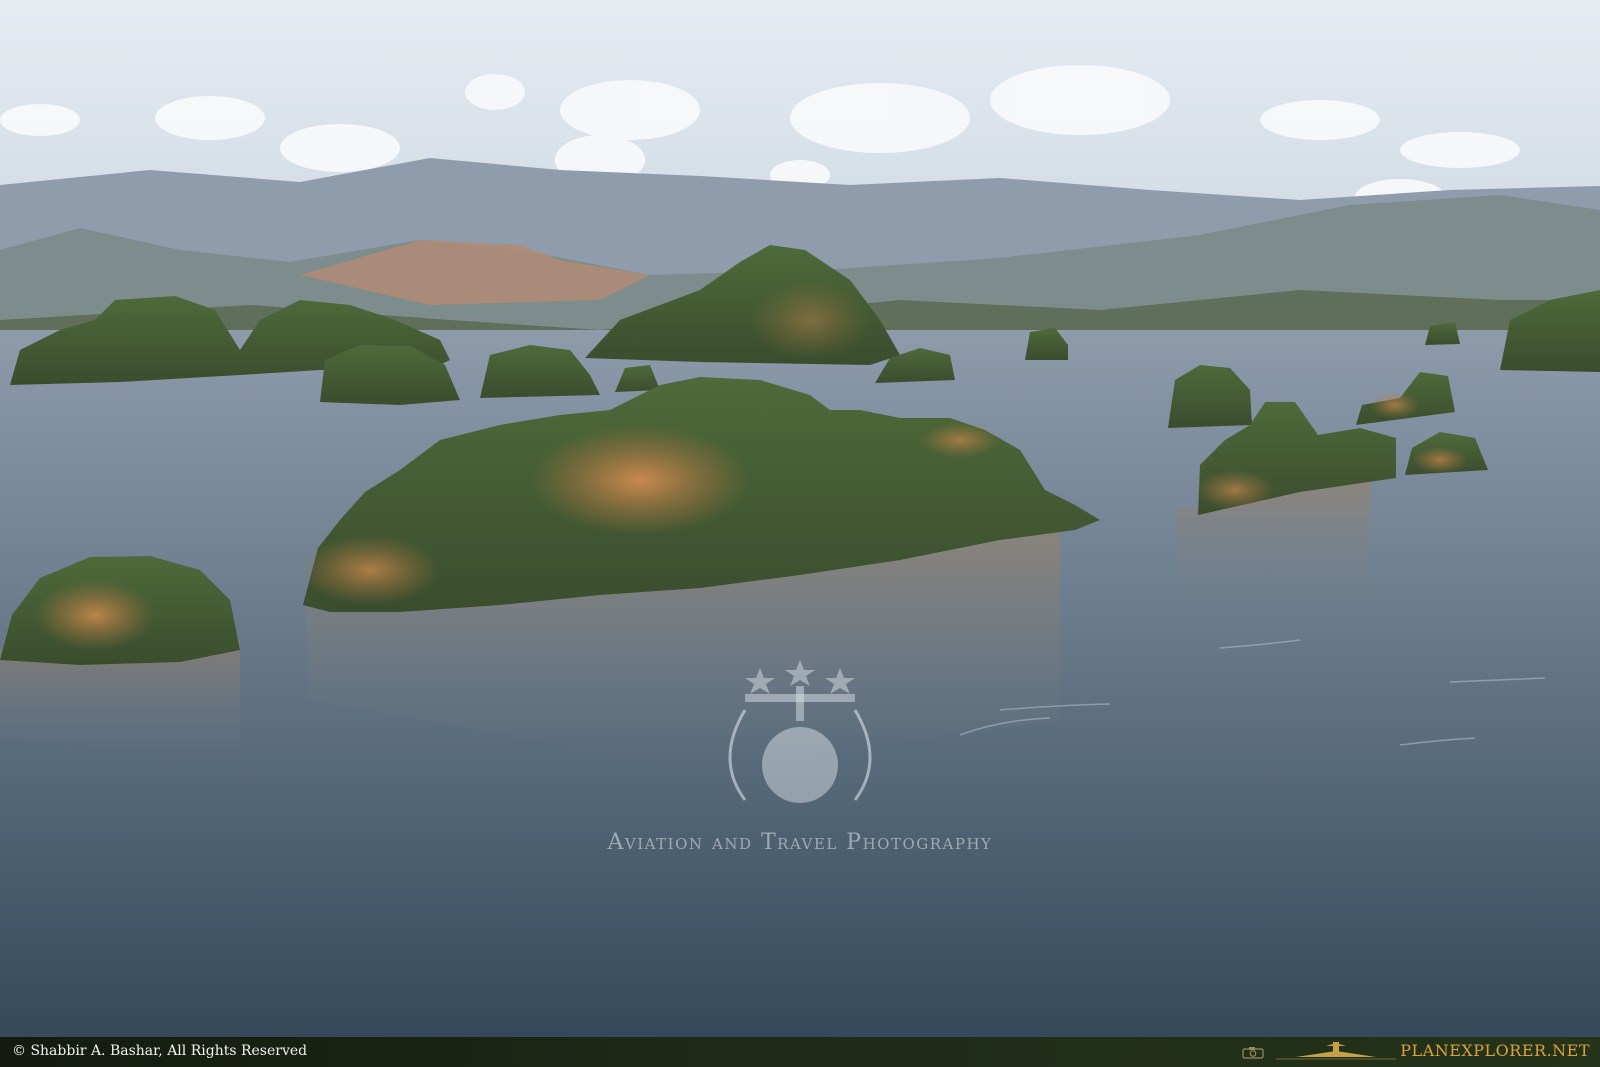 The height and width of the screenshot is (1067, 1600). Describe the element at coordinates (1253, 1053) in the screenshot. I see `camera-icon` at that location.